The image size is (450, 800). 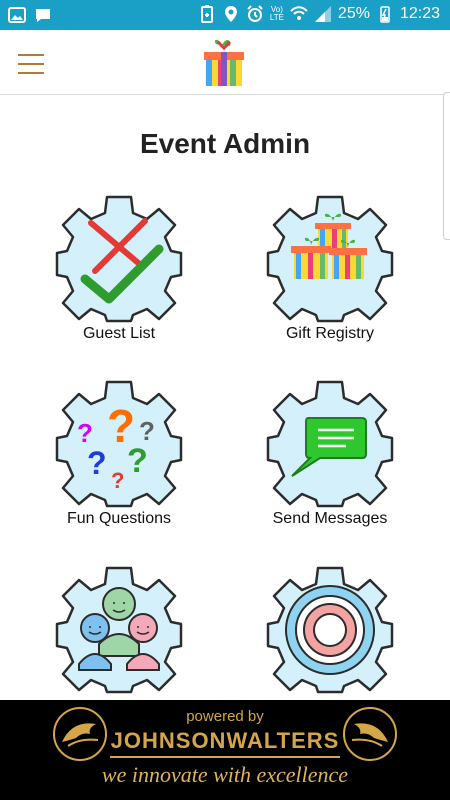 I want to click on brand-tagline: we innovate with excellence, so click(x=225, y=774).